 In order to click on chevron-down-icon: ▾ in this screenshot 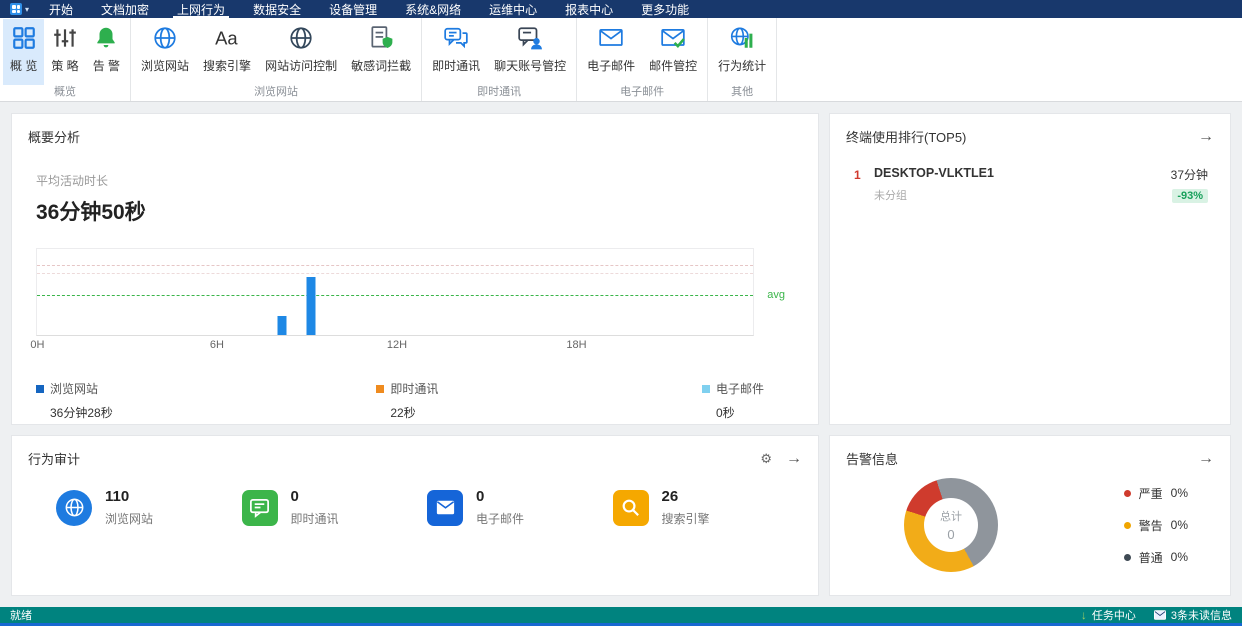, I will do `click(27, 9)`.